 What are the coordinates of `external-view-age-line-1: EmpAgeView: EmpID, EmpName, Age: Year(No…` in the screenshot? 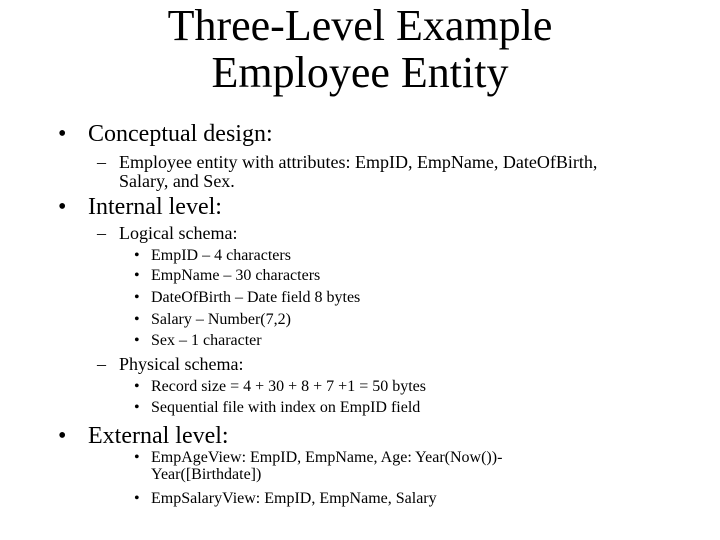 It's located at (327, 457).